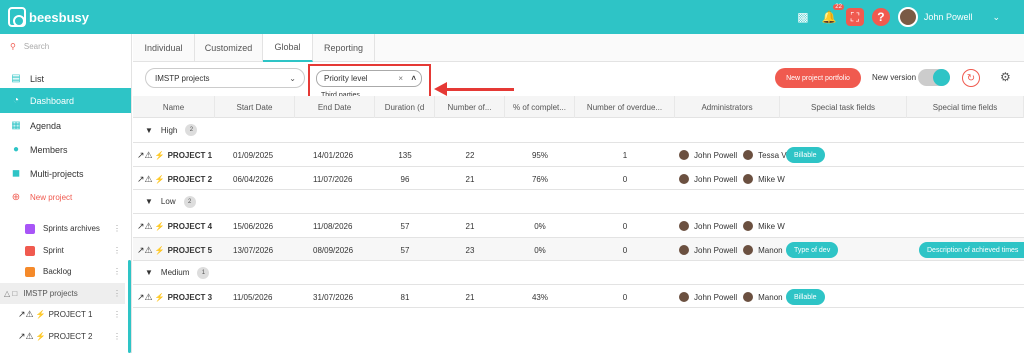 Image resolution: width=1024 pixels, height=353 pixels. What do you see at coordinates (62, 271) in the screenshot?
I see `sidebar-sub-backlog: Backlog ⋮` at bounding box center [62, 271].